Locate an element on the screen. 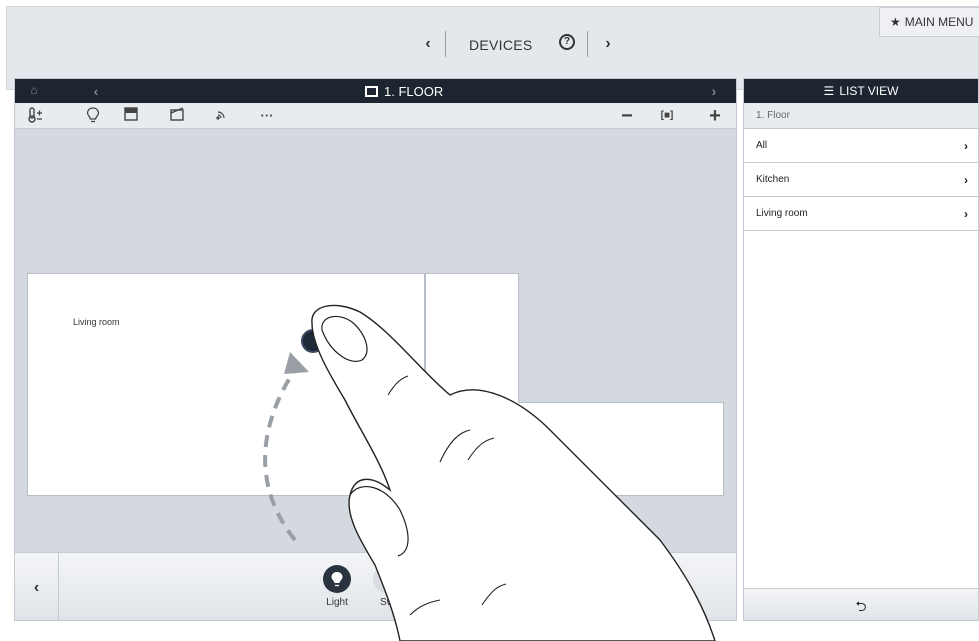 The image size is (979, 641). list-view-header: 1. Floor is located at coordinates (861, 116).